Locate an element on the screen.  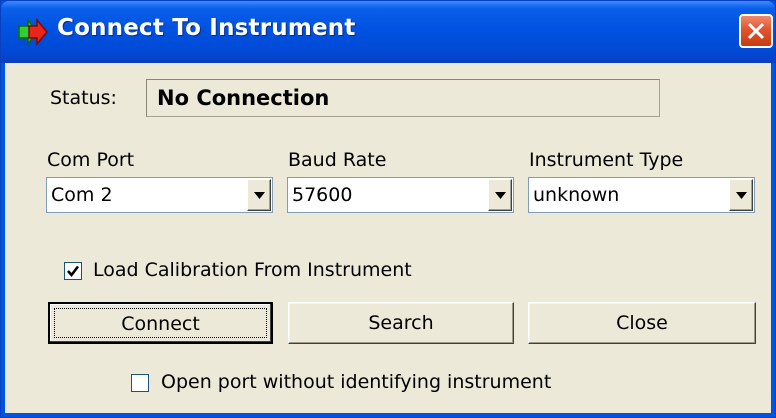
open-port-checkbox is located at coordinates (140, 383).